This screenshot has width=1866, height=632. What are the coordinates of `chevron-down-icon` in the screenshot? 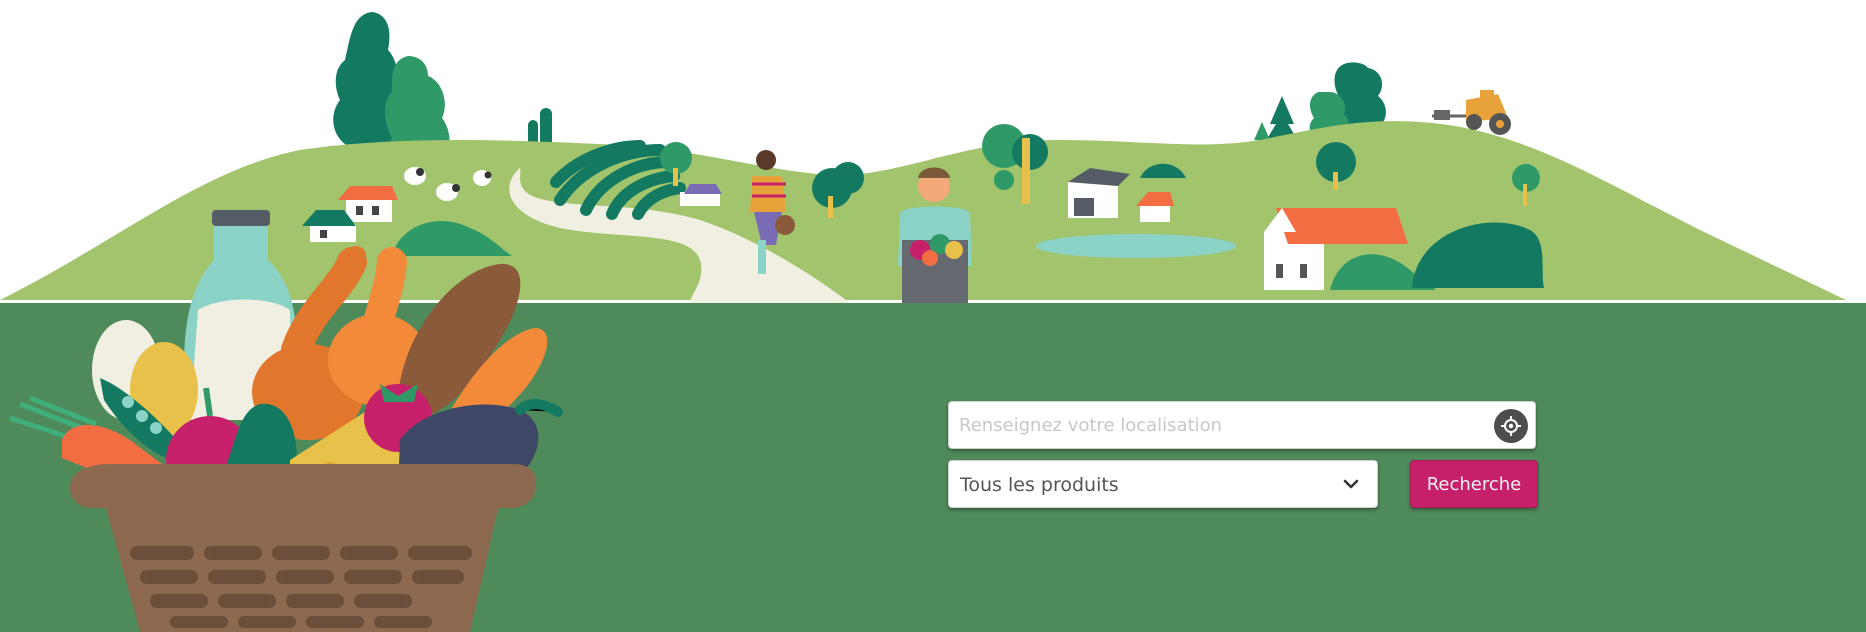 It's located at (1351, 484).